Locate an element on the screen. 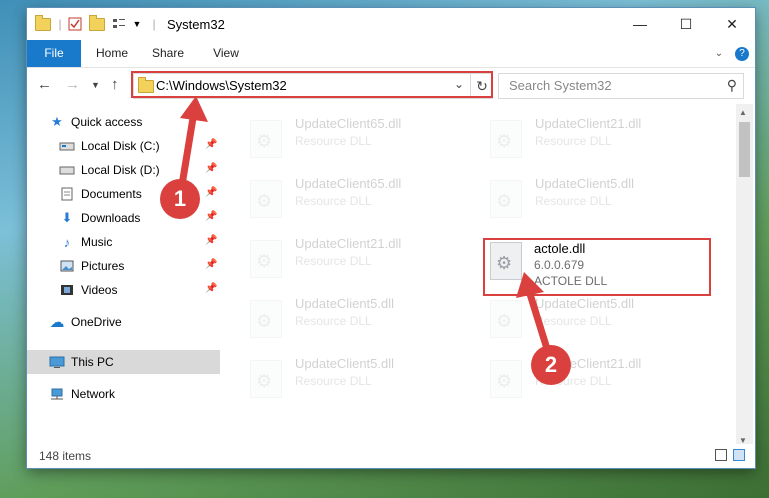 This screenshot has height=498, width=769. arrow-1-shaft is located at coordinates (188, 148).